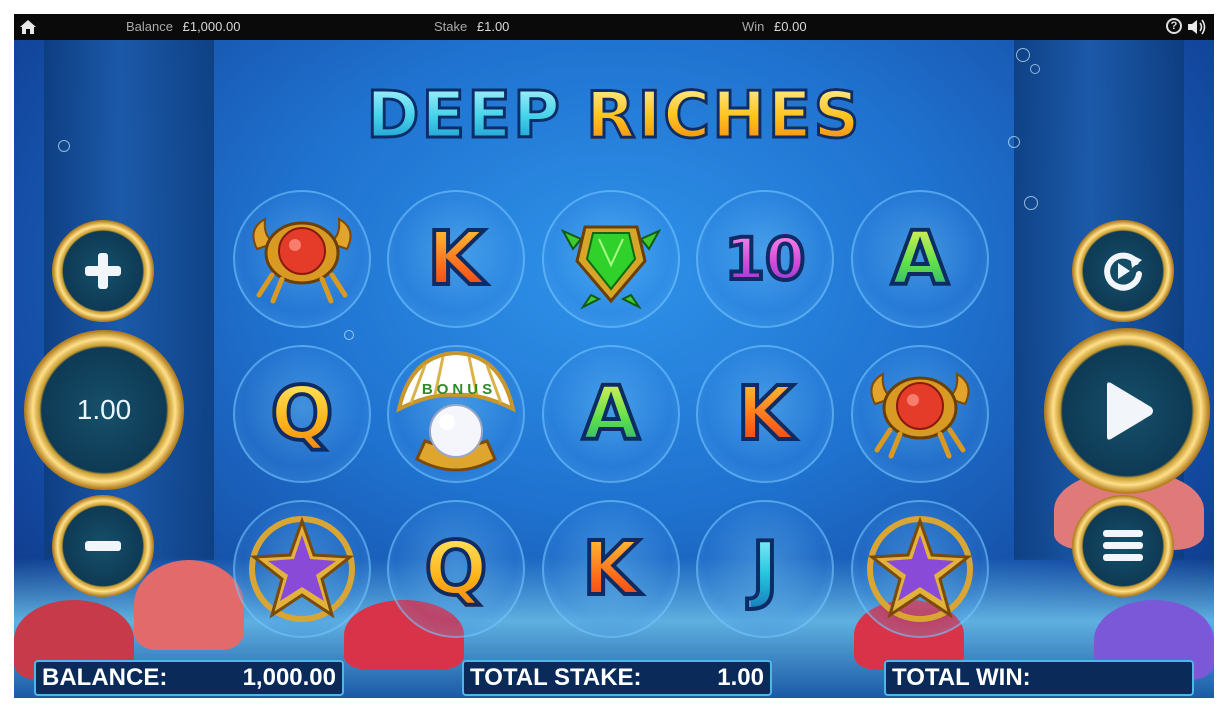  I want to click on top-balance-value: £1,000.00, so click(211, 26).